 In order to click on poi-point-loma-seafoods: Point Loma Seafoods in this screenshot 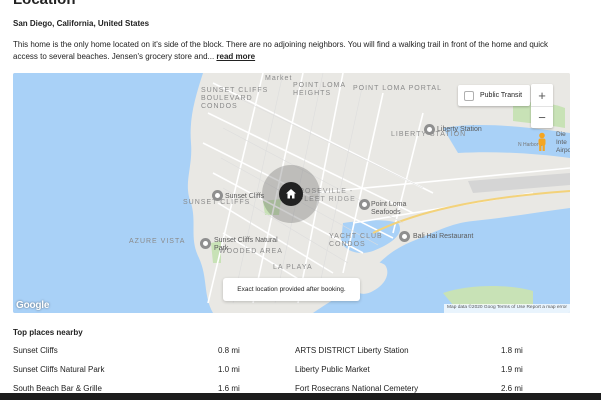, I will do `click(388, 209)`.